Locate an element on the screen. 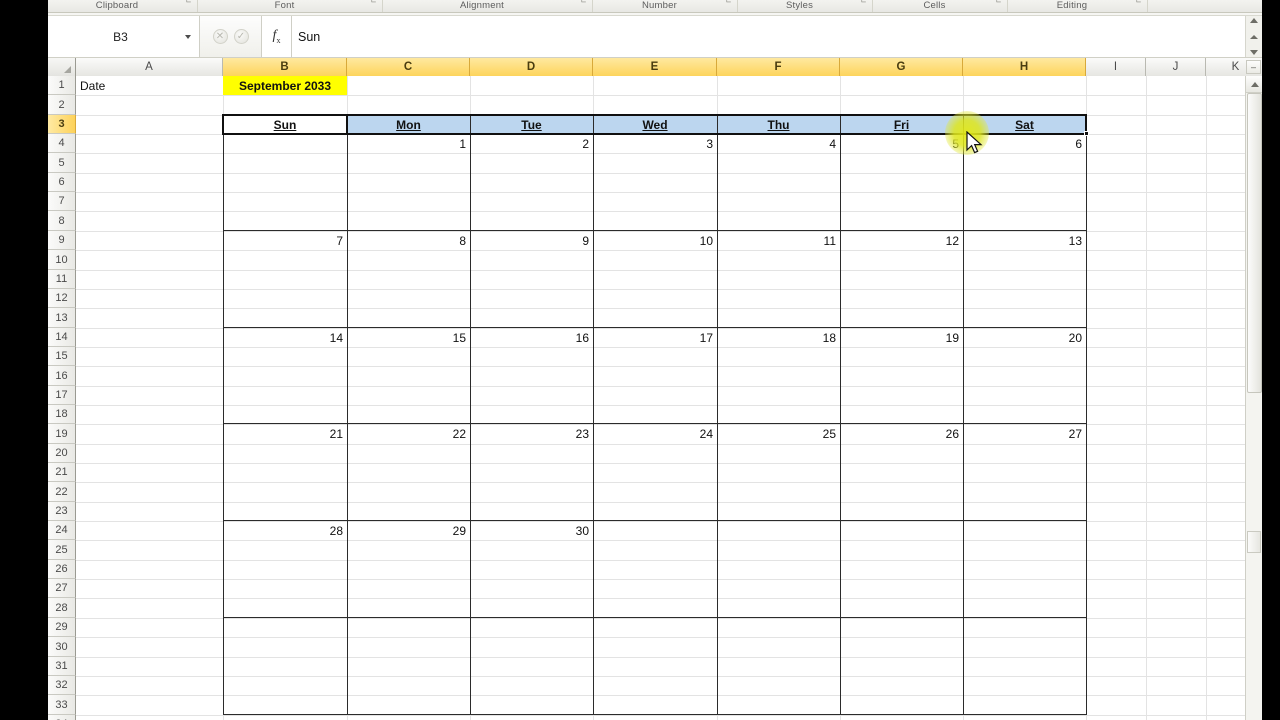 The width and height of the screenshot is (1280, 720). column-header-G: G is located at coordinates (901, 67).